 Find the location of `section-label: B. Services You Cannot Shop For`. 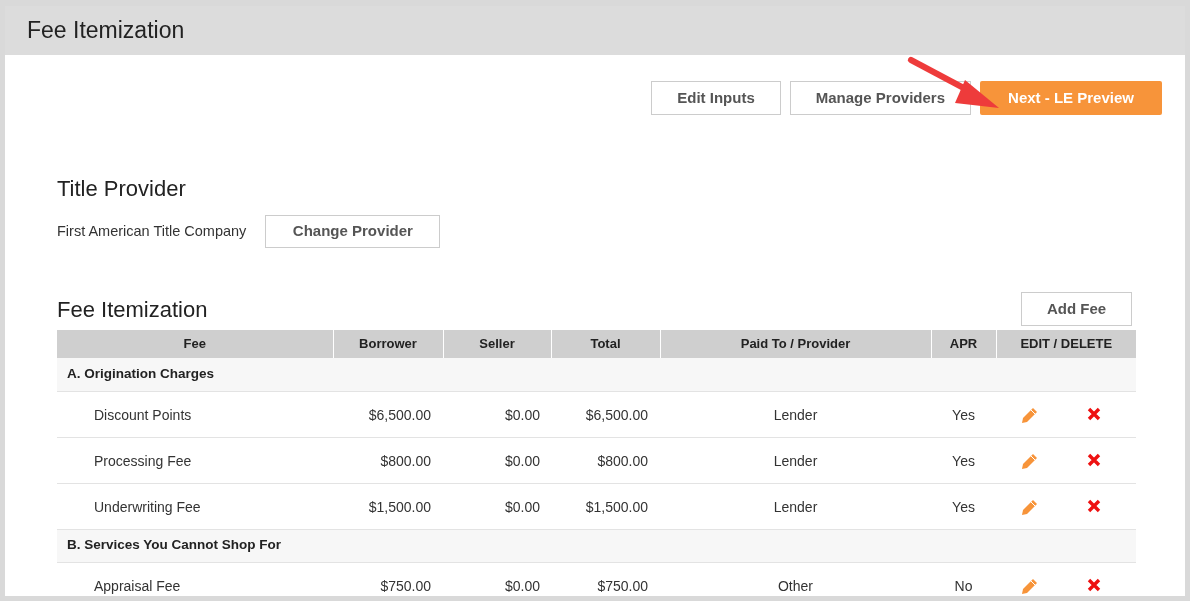

section-label: B. Services You Cannot Shop For is located at coordinates (596, 545).